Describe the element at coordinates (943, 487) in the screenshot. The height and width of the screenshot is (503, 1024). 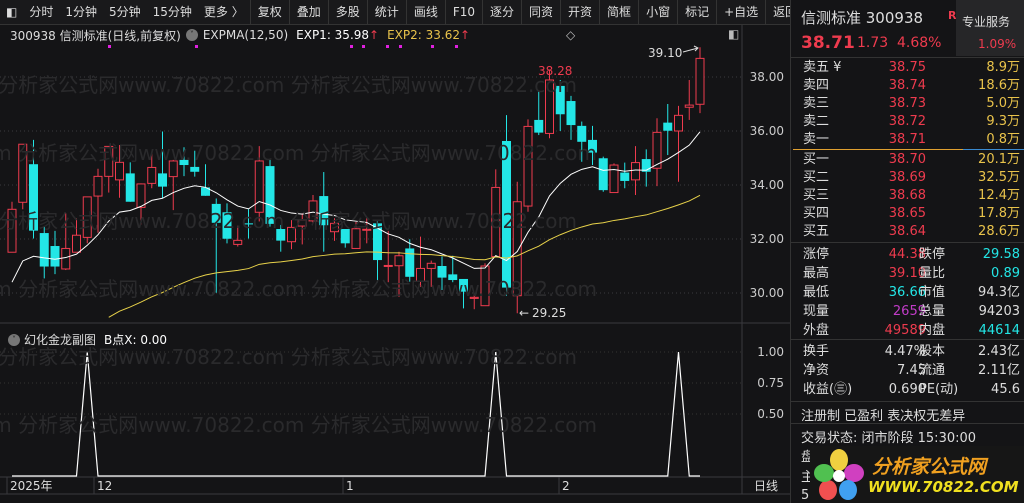
I see `logo-url: WWW.70822.COM` at that location.